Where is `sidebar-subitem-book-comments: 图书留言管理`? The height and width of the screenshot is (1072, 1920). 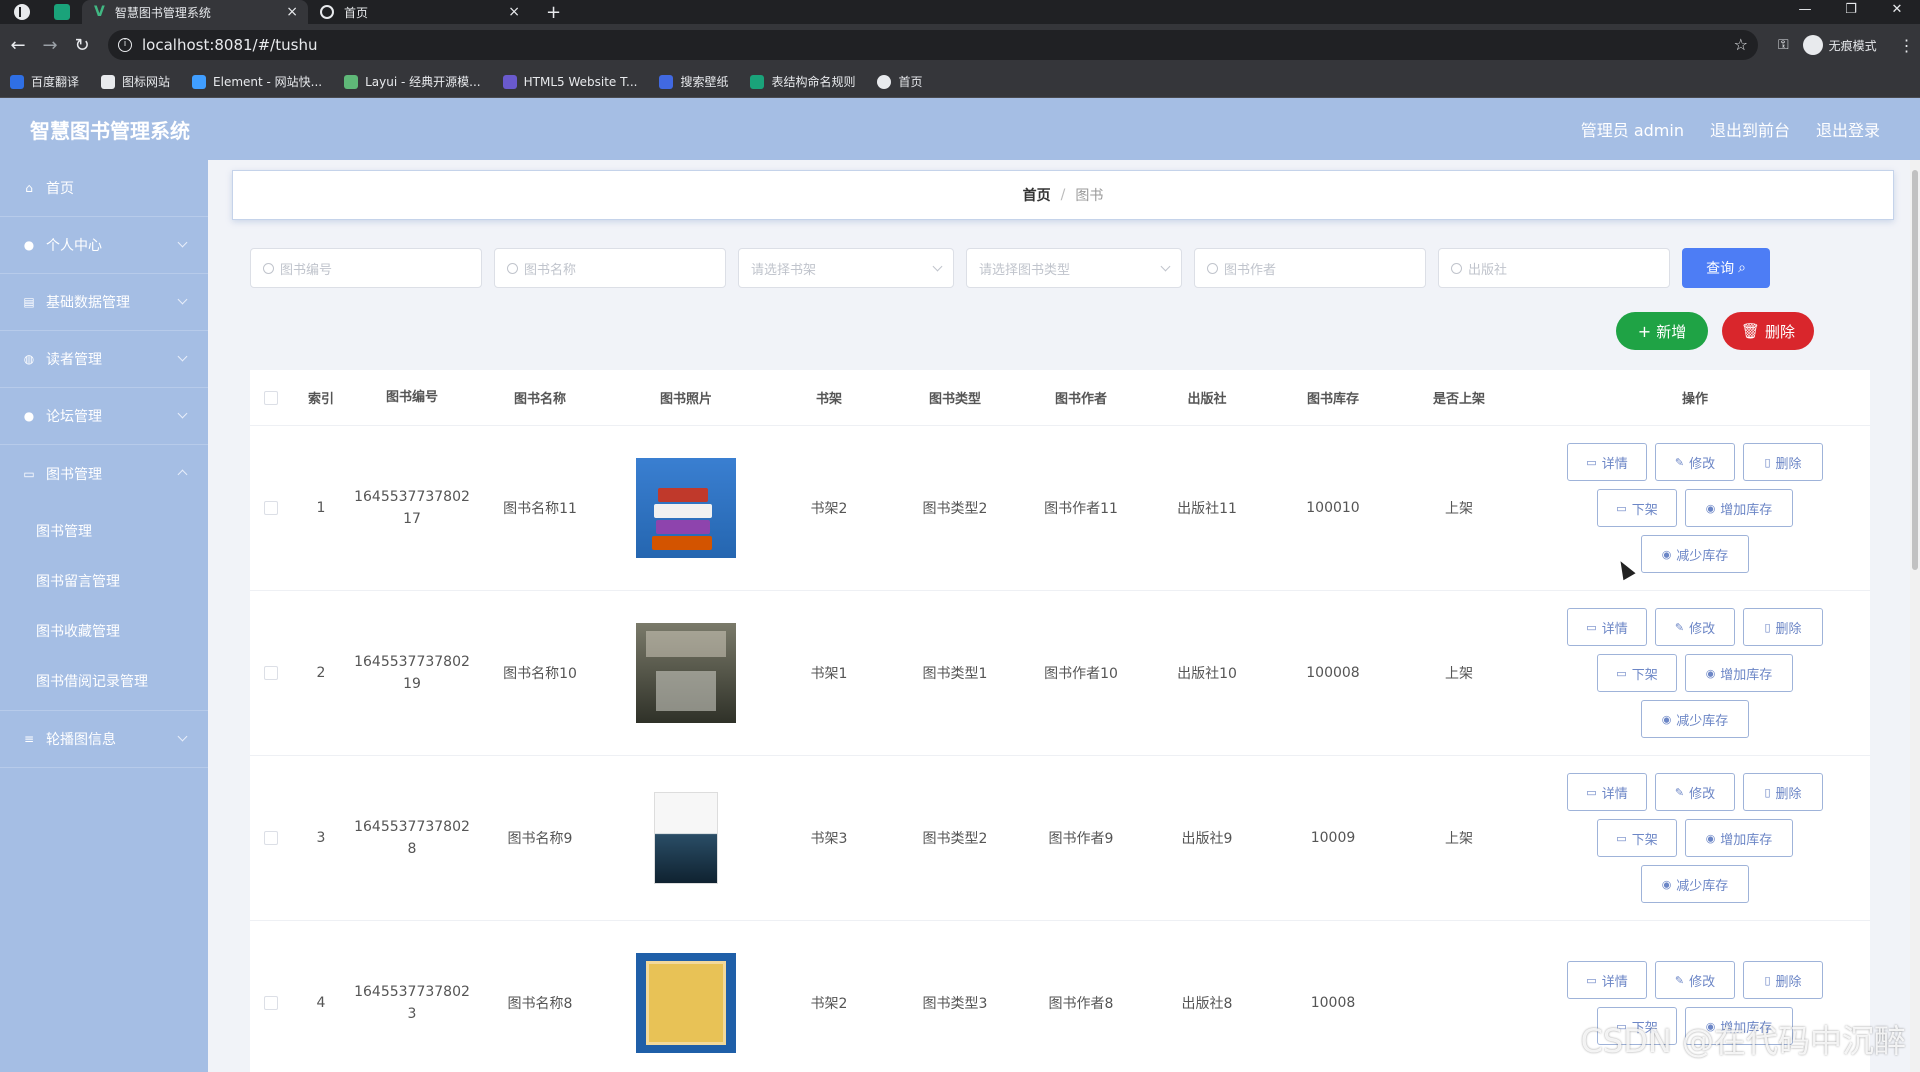
sidebar-subitem-book-comments: 图书留言管理 is located at coordinates (104, 581).